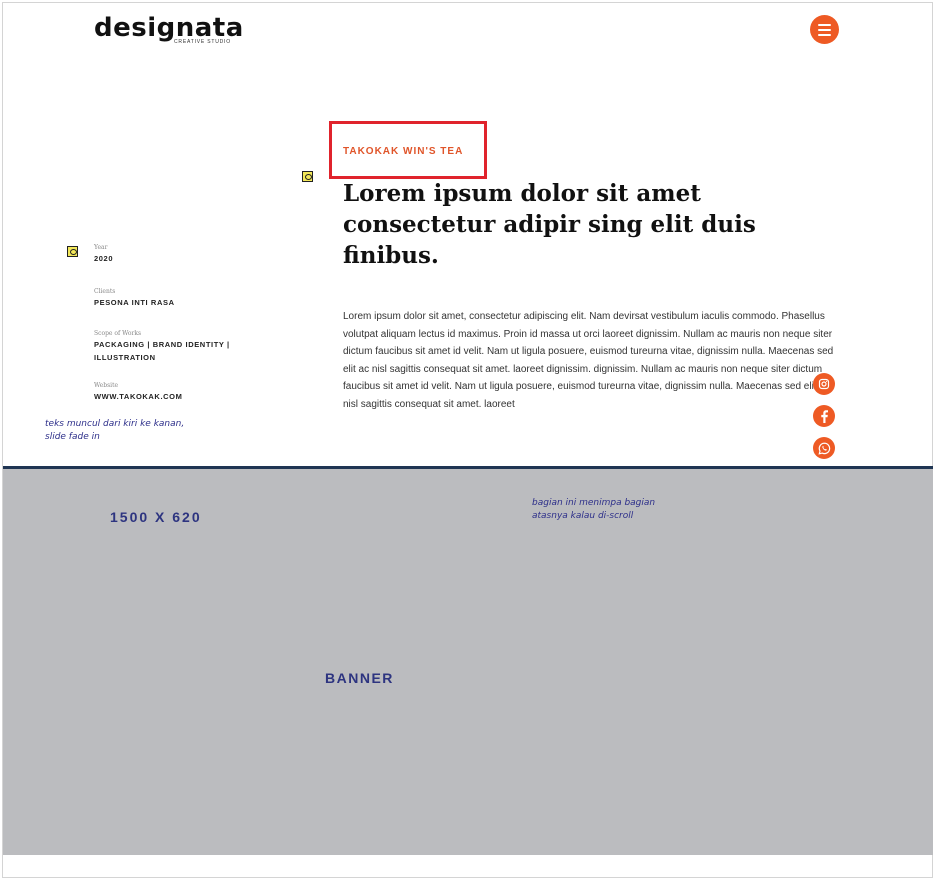  Describe the element at coordinates (824, 448) in the screenshot. I see `whatsapp-icon` at that location.